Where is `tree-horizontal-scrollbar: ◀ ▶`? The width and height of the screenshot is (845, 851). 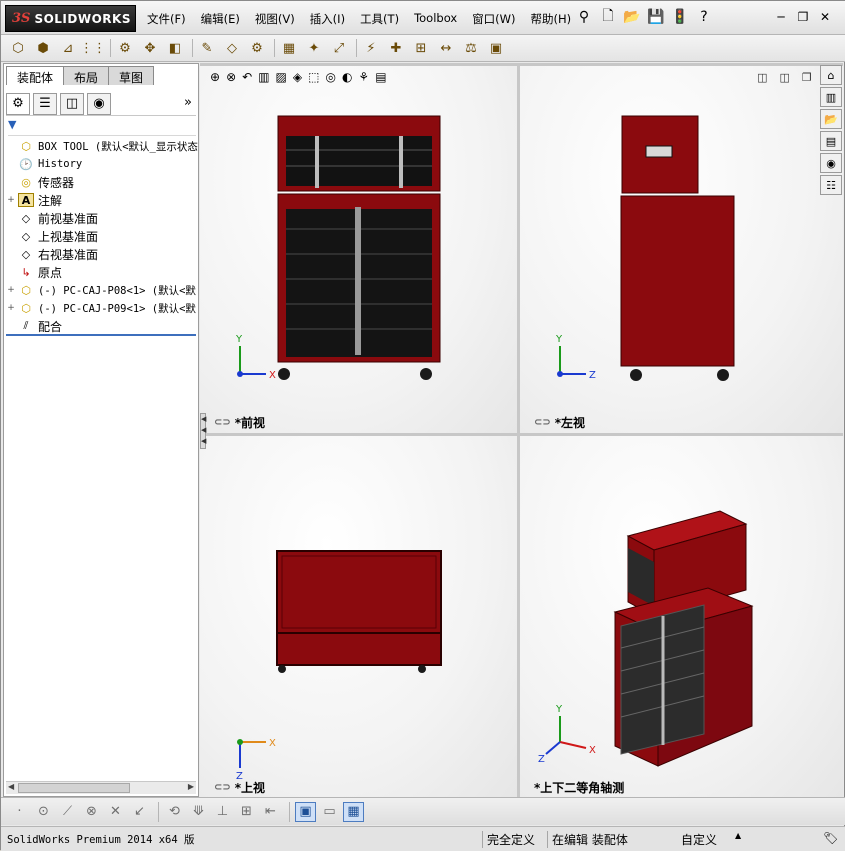 tree-horizontal-scrollbar: ◀ ▶ is located at coordinates (101, 787).